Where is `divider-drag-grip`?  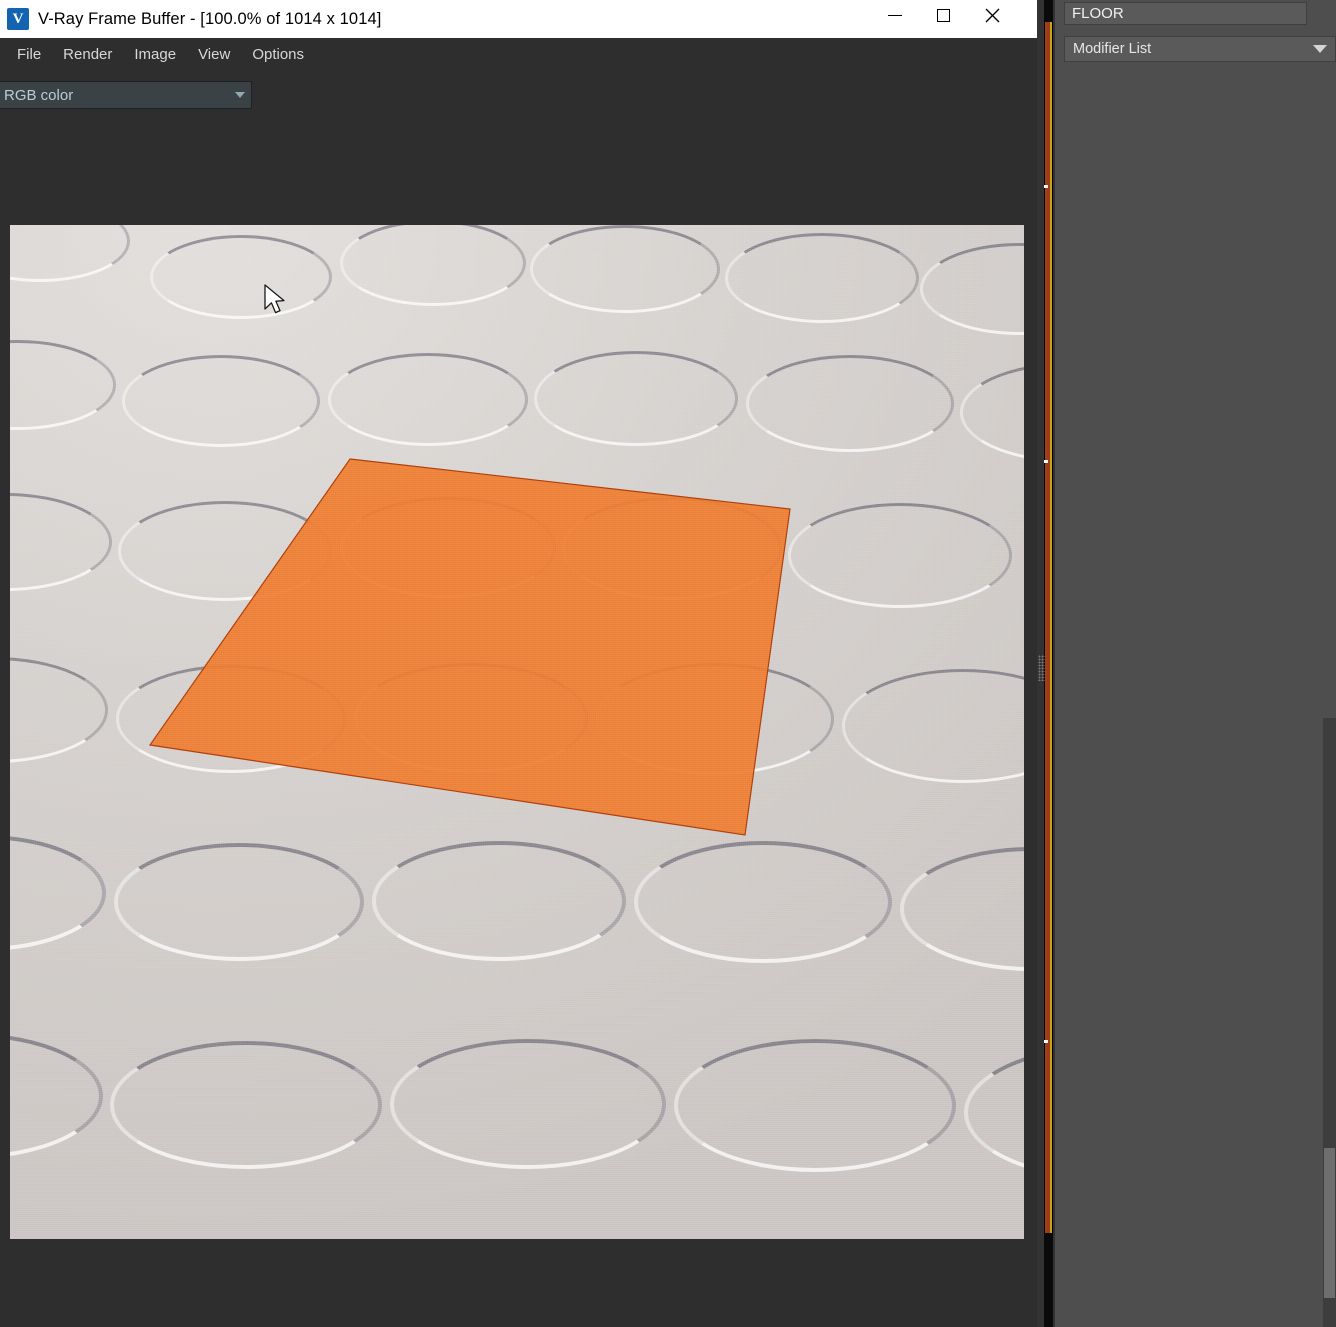
divider-drag-grip is located at coordinates (1041, 668).